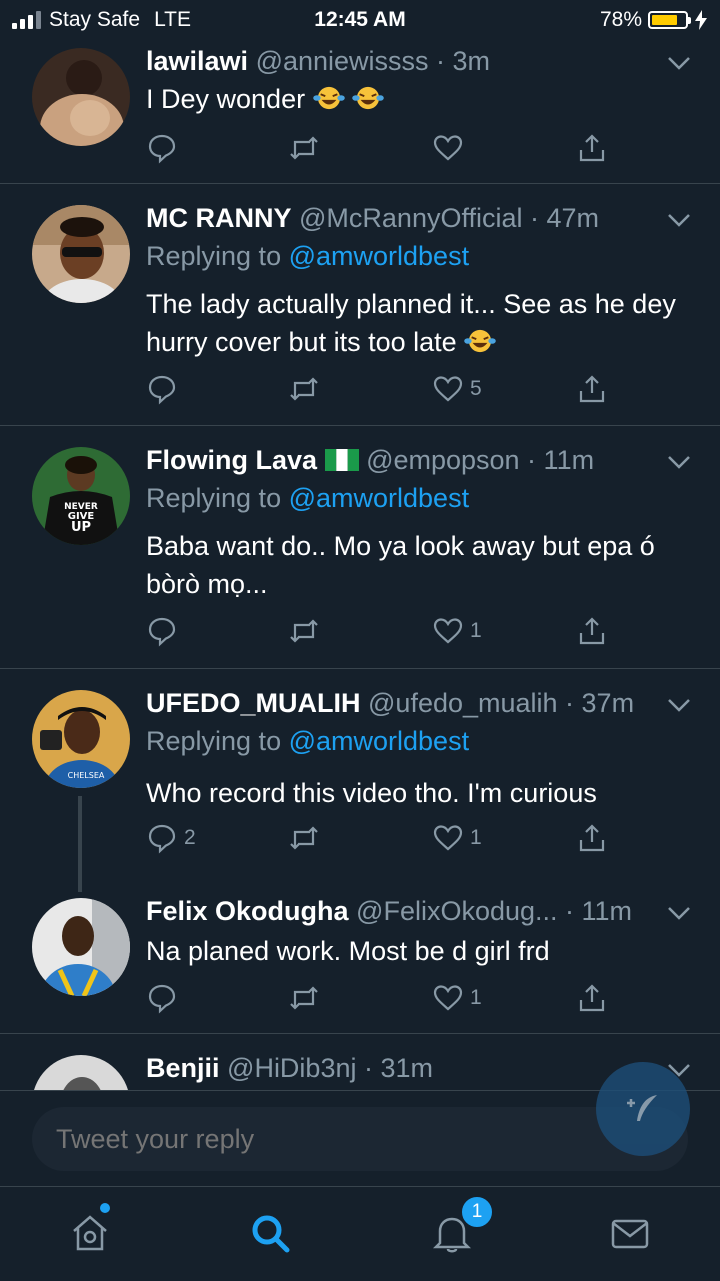 This screenshot has height=1281, width=720. What do you see at coordinates (231, 460) in the screenshot?
I see `author-name: Flowing Lava` at bounding box center [231, 460].